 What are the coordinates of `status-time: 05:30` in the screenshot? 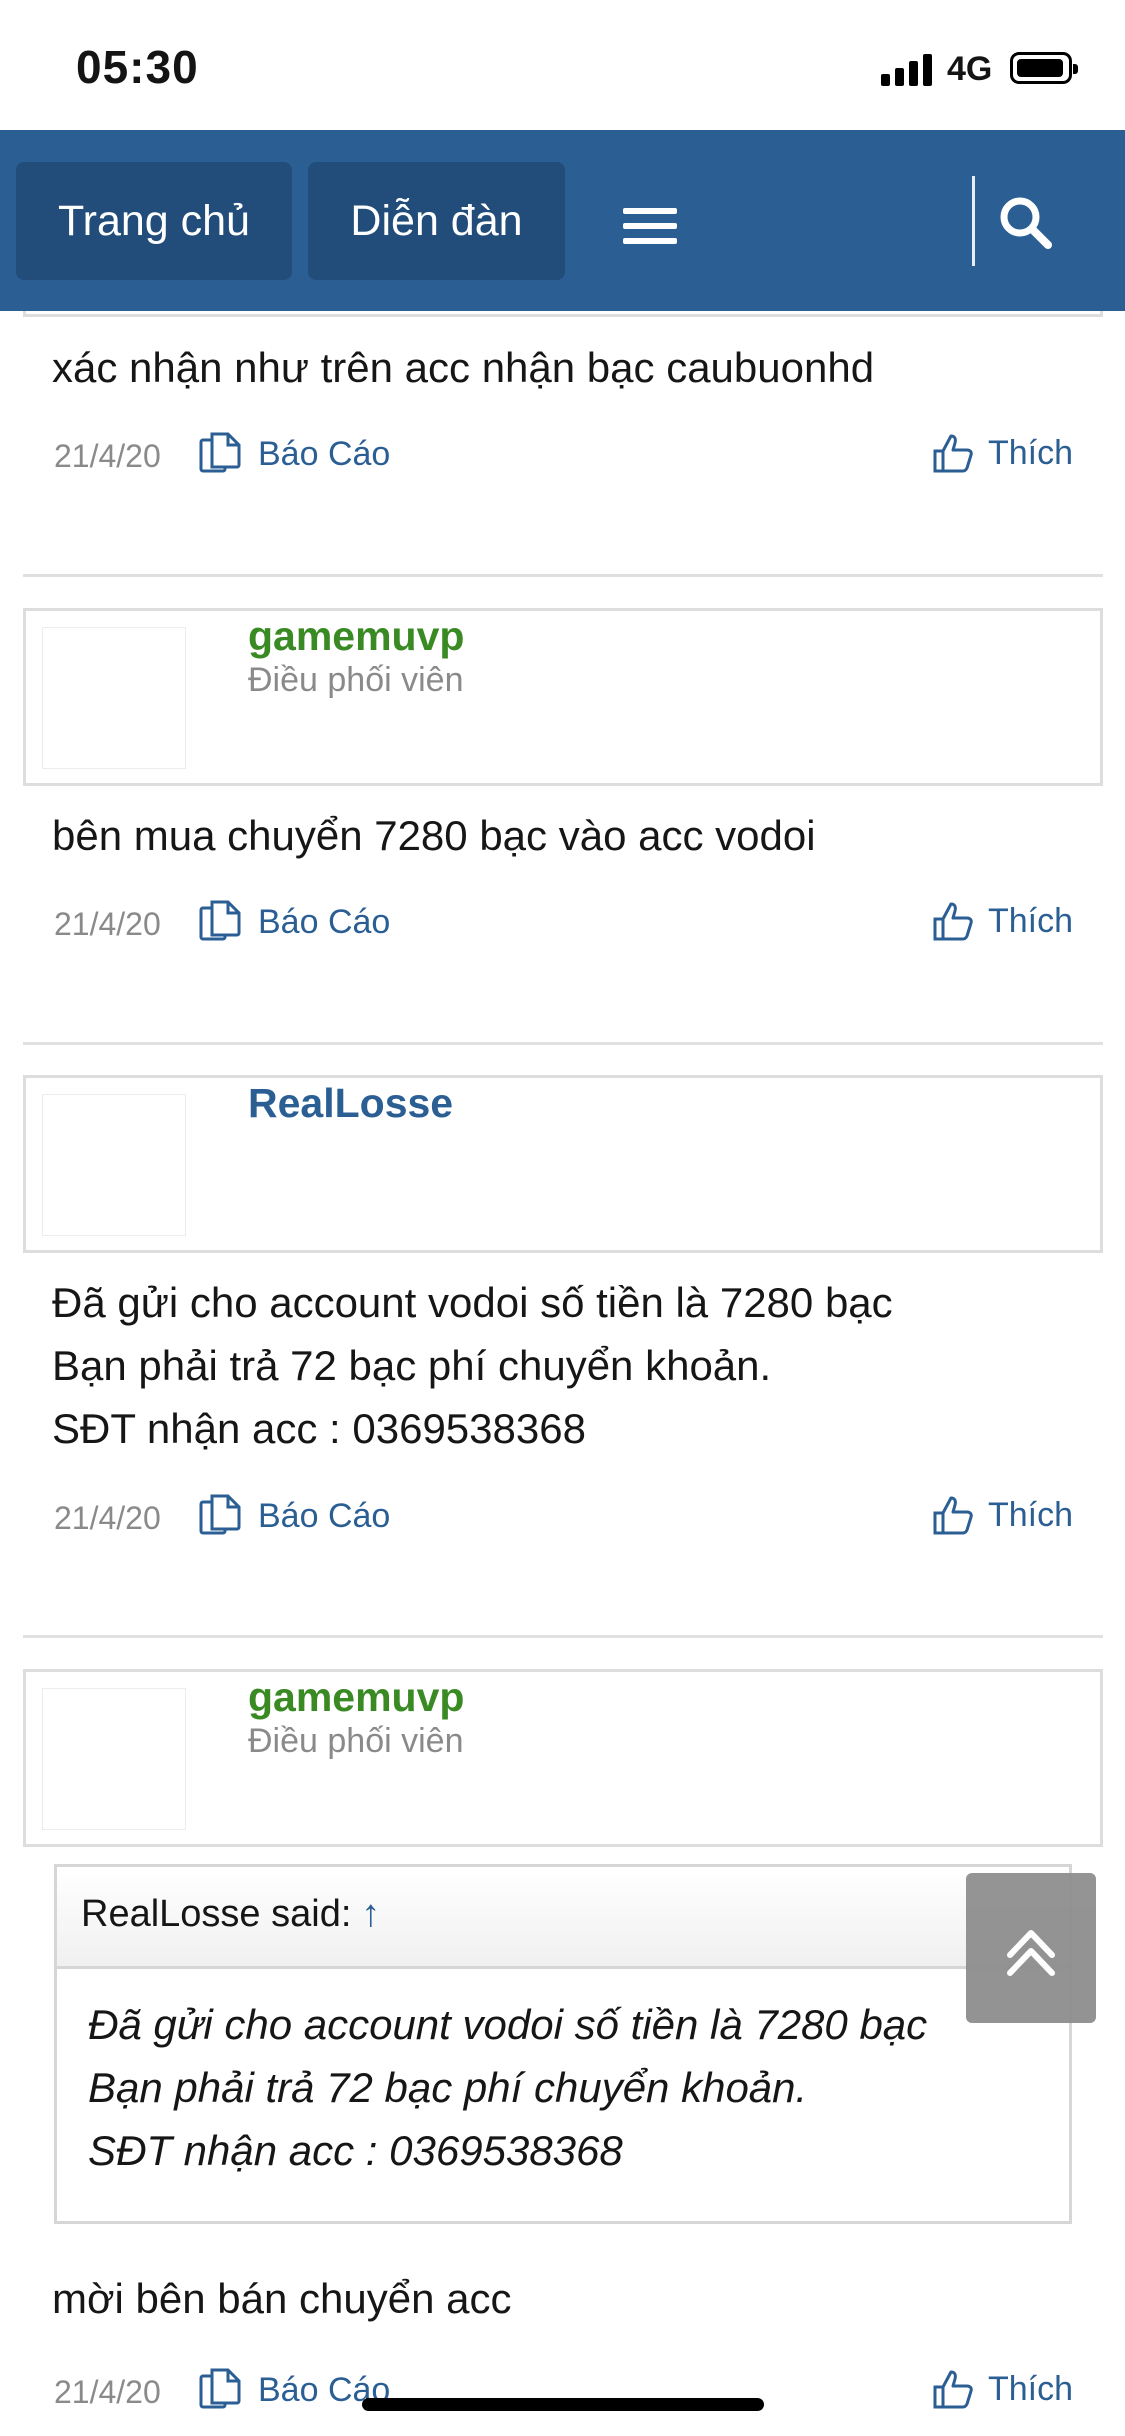 It's located at (137, 67).